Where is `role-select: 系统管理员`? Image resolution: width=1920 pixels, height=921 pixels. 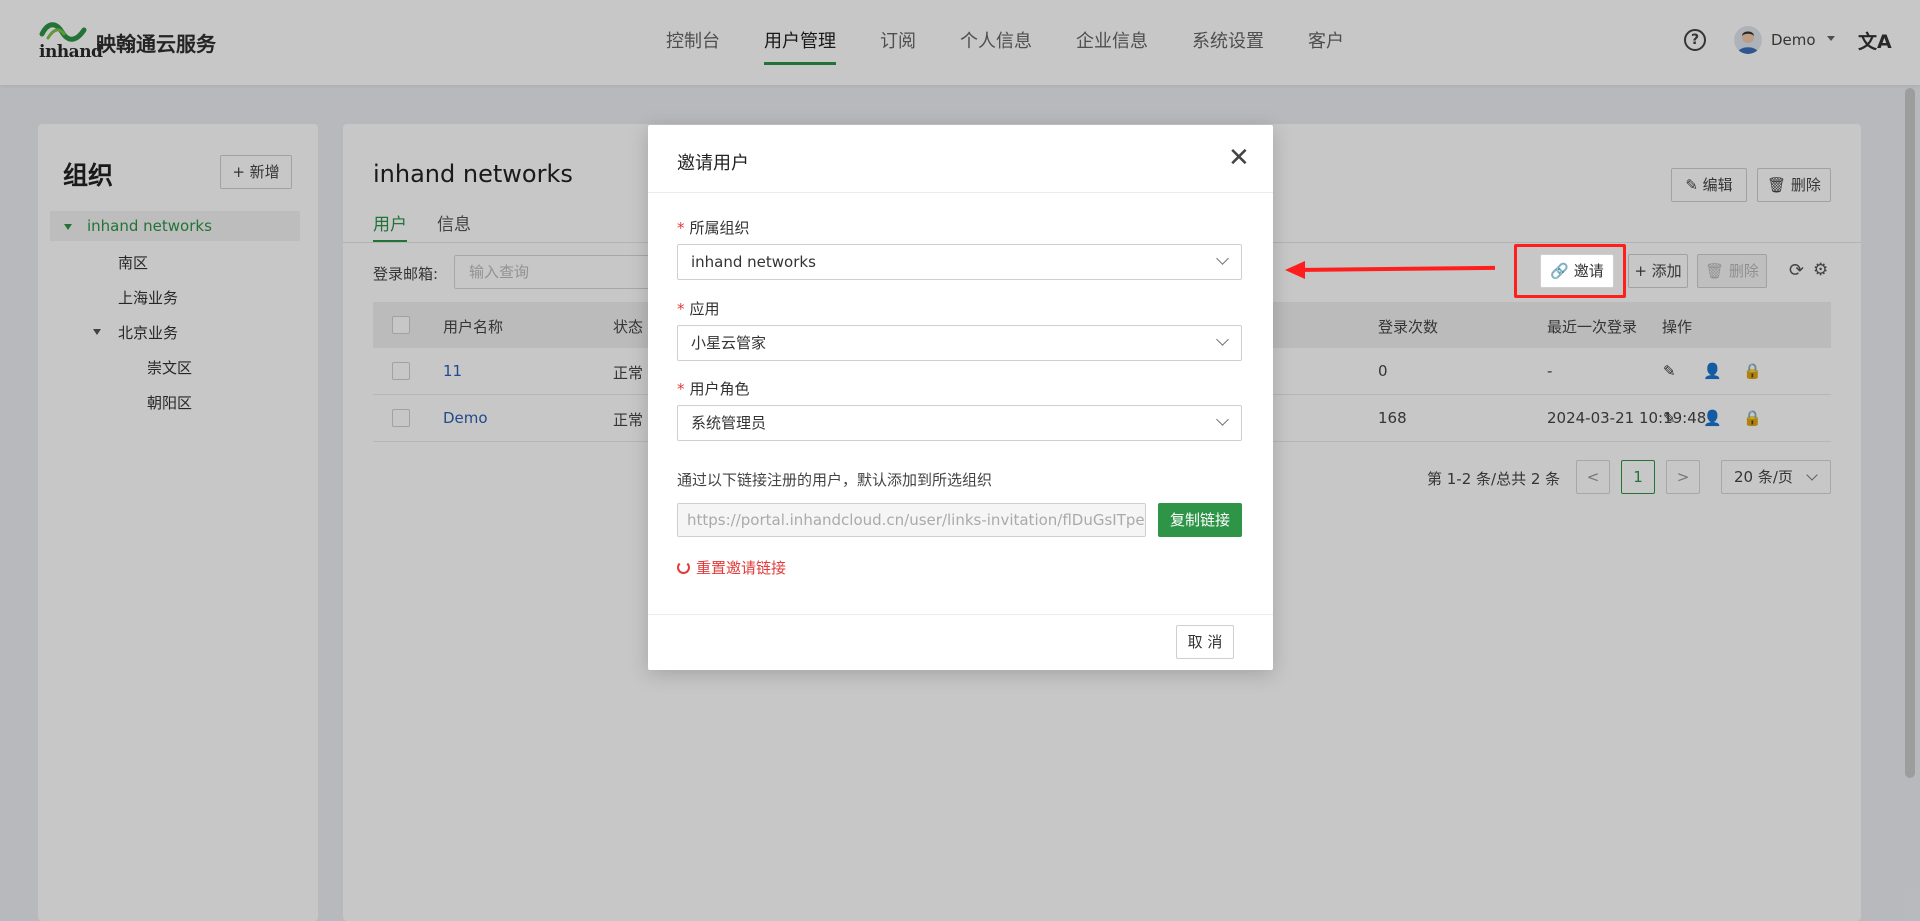
role-select: 系统管理员 is located at coordinates (959, 423).